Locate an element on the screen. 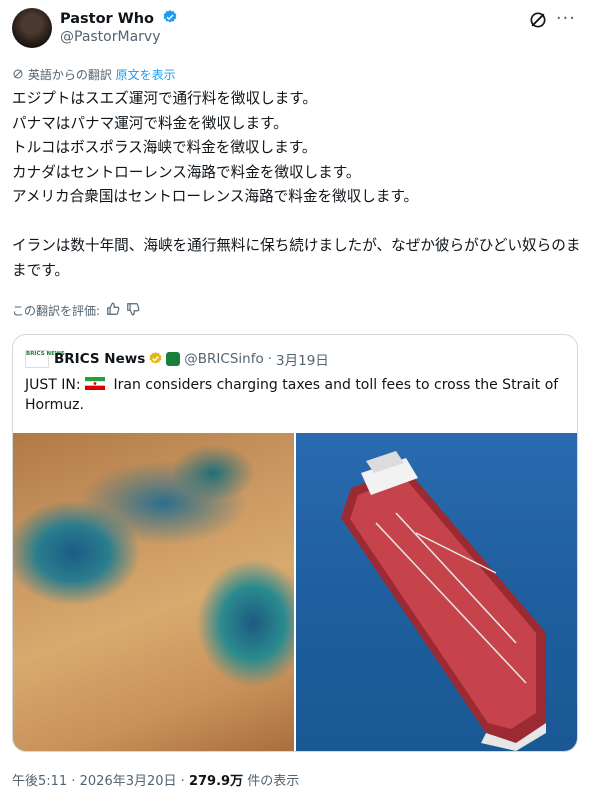 This screenshot has width=590, height=798. post-time: 午後5:11 is located at coordinates (39, 781).